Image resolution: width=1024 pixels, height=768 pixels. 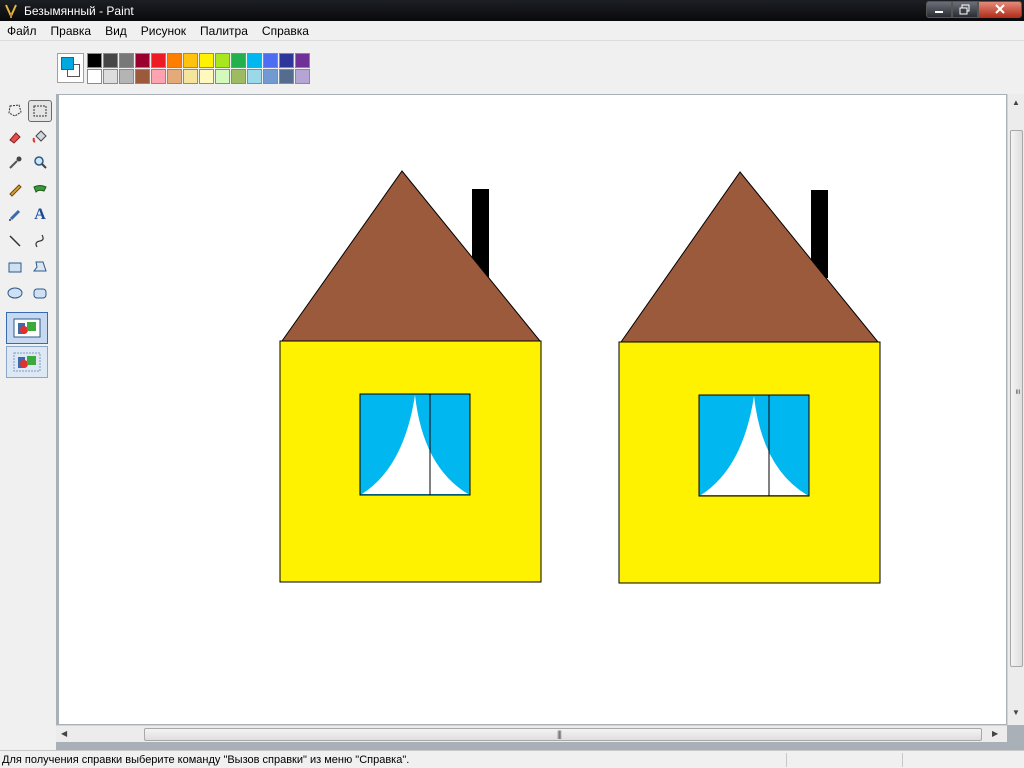 I want to click on window-controls, so click(x=974, y=10).